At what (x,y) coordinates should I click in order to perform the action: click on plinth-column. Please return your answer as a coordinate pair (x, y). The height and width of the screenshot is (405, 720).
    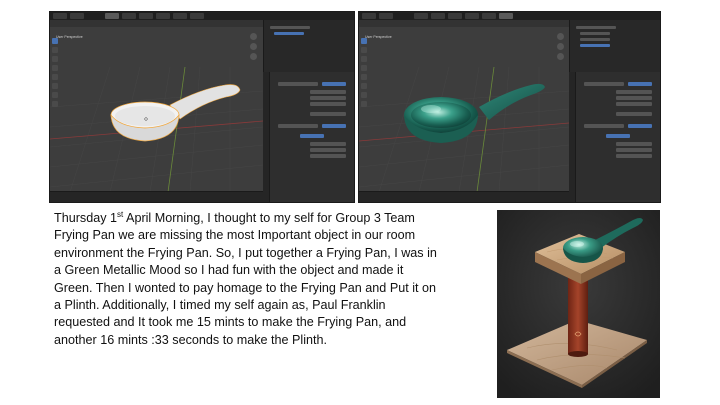
    Looking at the image, I should click on (578, 315).